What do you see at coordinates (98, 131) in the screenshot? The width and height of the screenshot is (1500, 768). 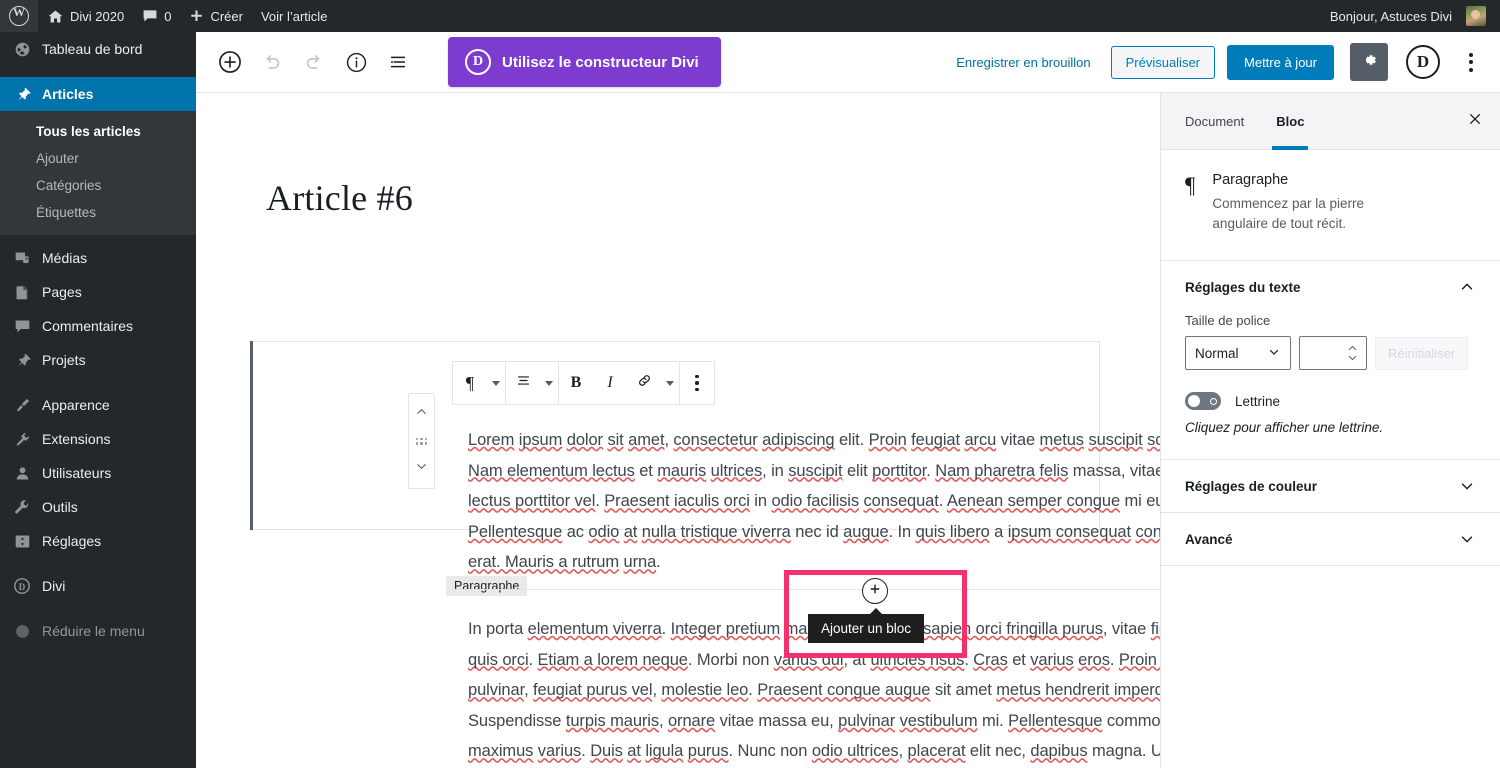 I see `sidebar-subitem-all-posts: Tous les articles` at bounding box center [98, 131].